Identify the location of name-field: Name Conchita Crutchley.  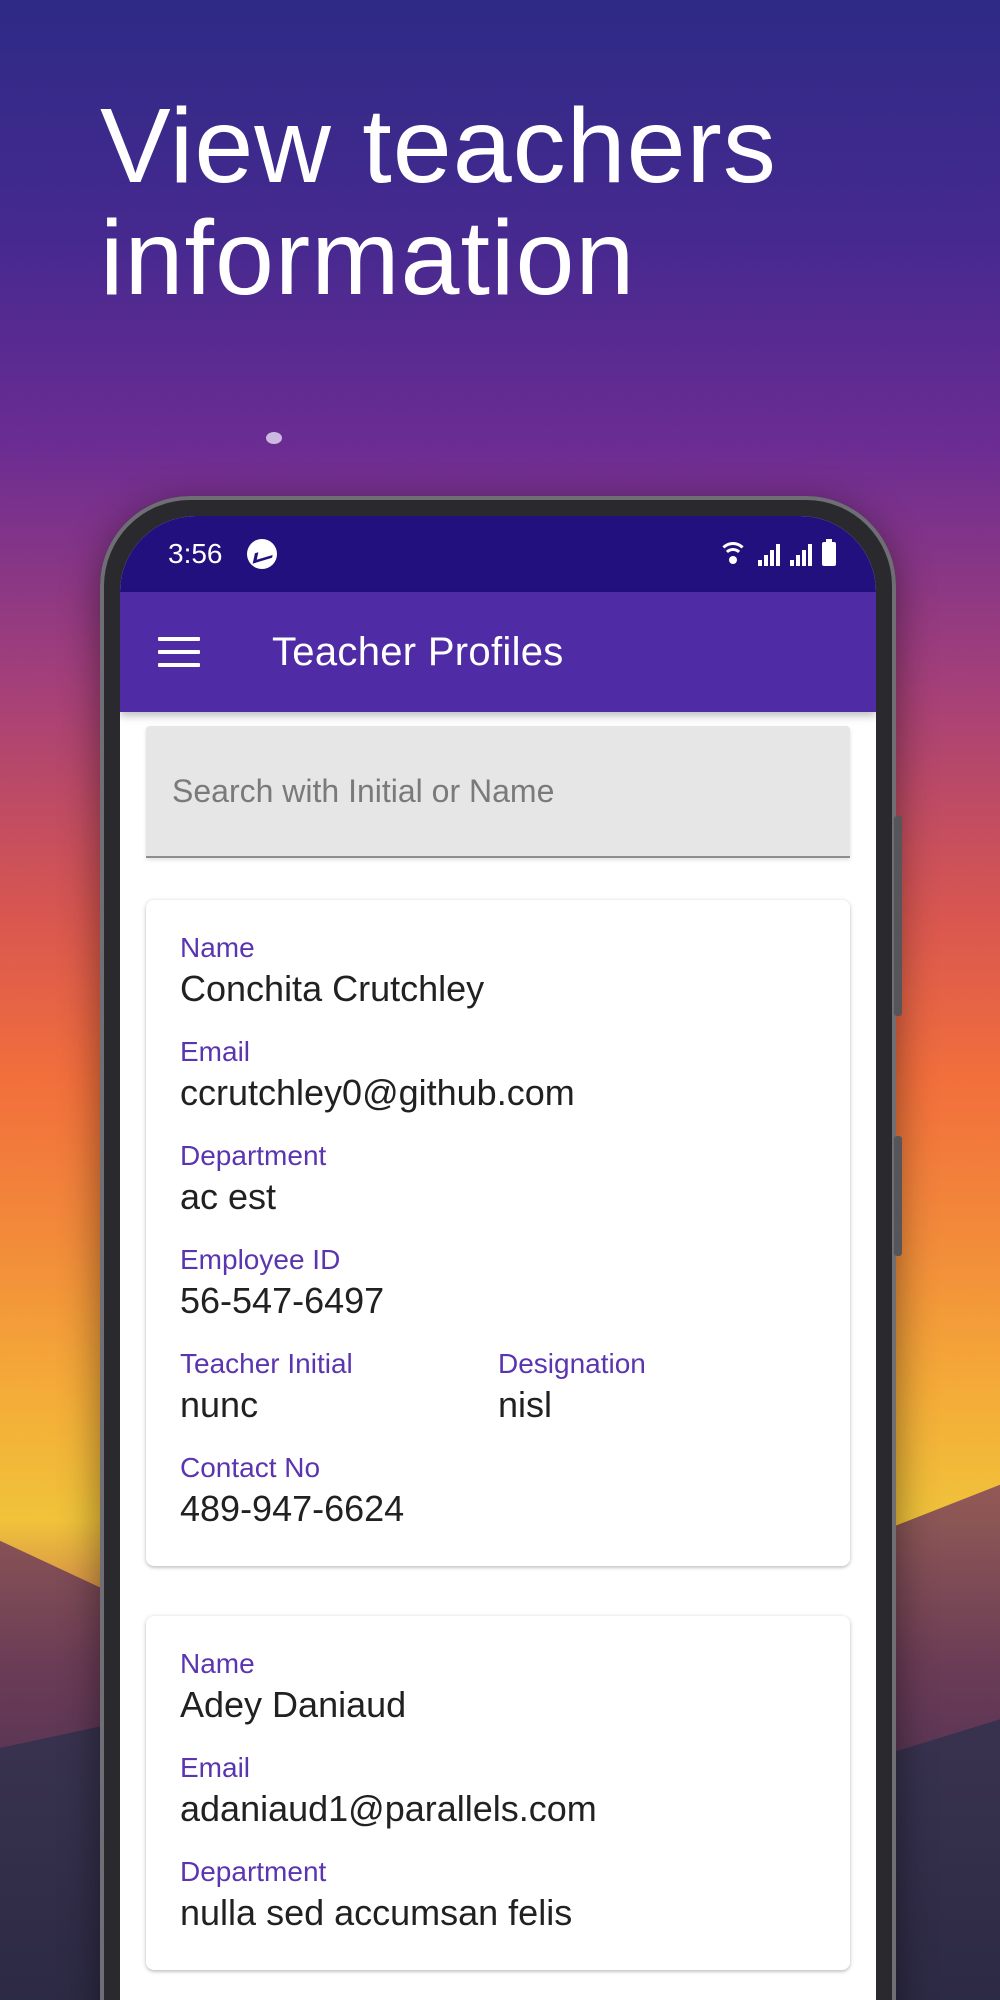
(498, 971).